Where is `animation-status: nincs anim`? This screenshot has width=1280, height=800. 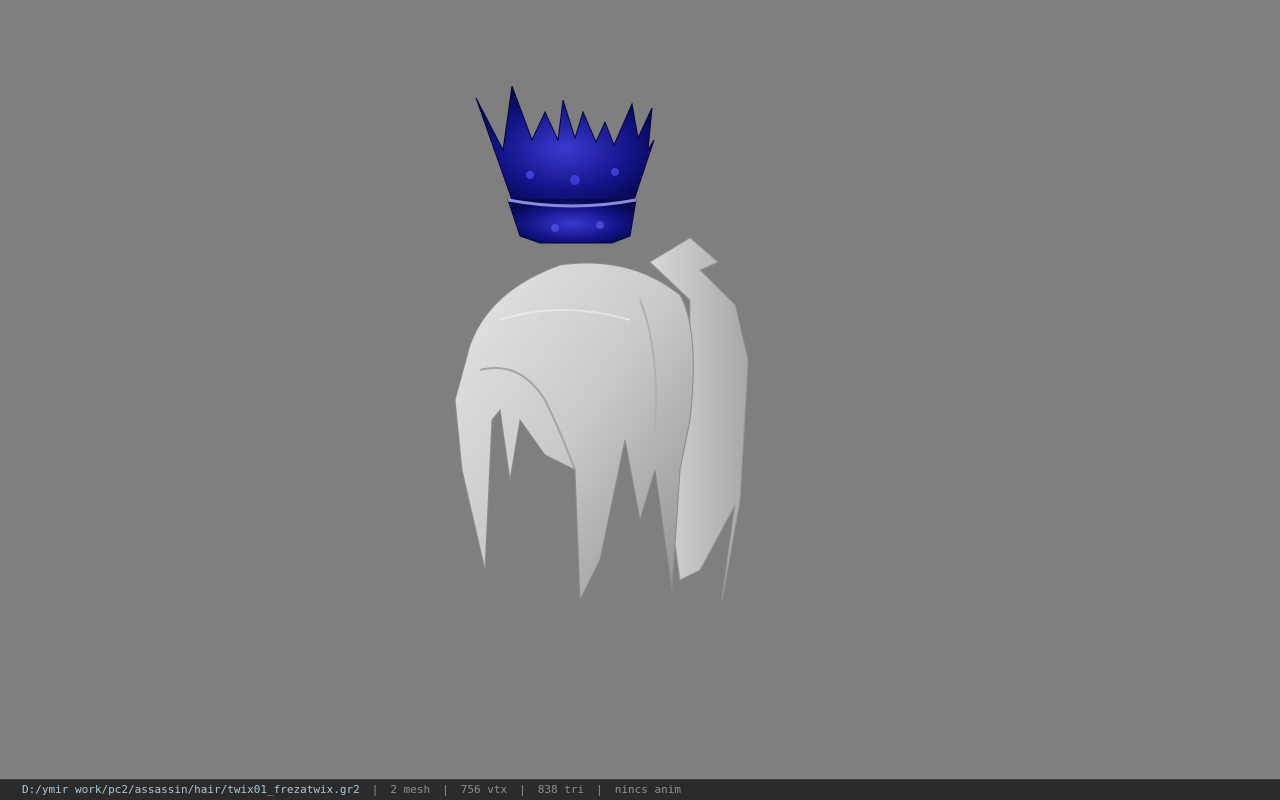 animation-status: nincs anim is located at coordinates (647, 789).